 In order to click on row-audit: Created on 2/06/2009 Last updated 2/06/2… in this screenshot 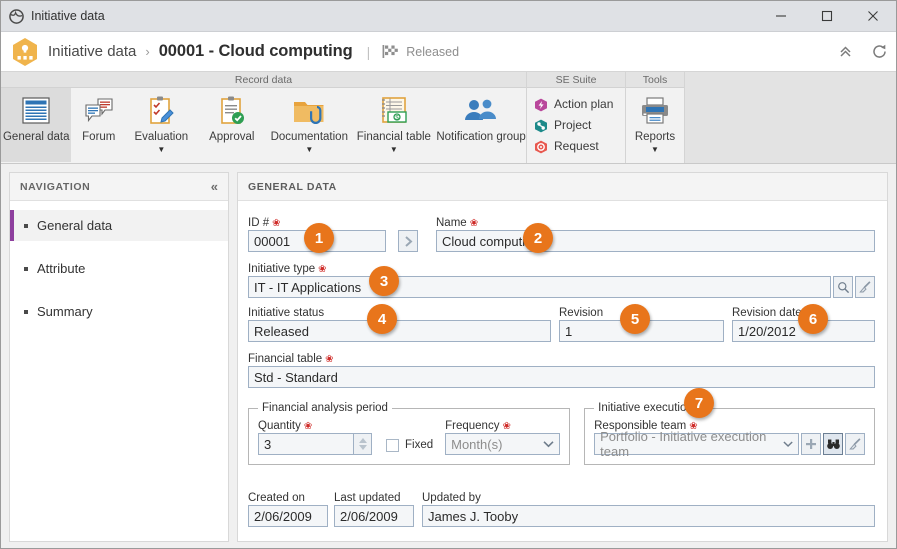, I will do `click(561, 509)`.